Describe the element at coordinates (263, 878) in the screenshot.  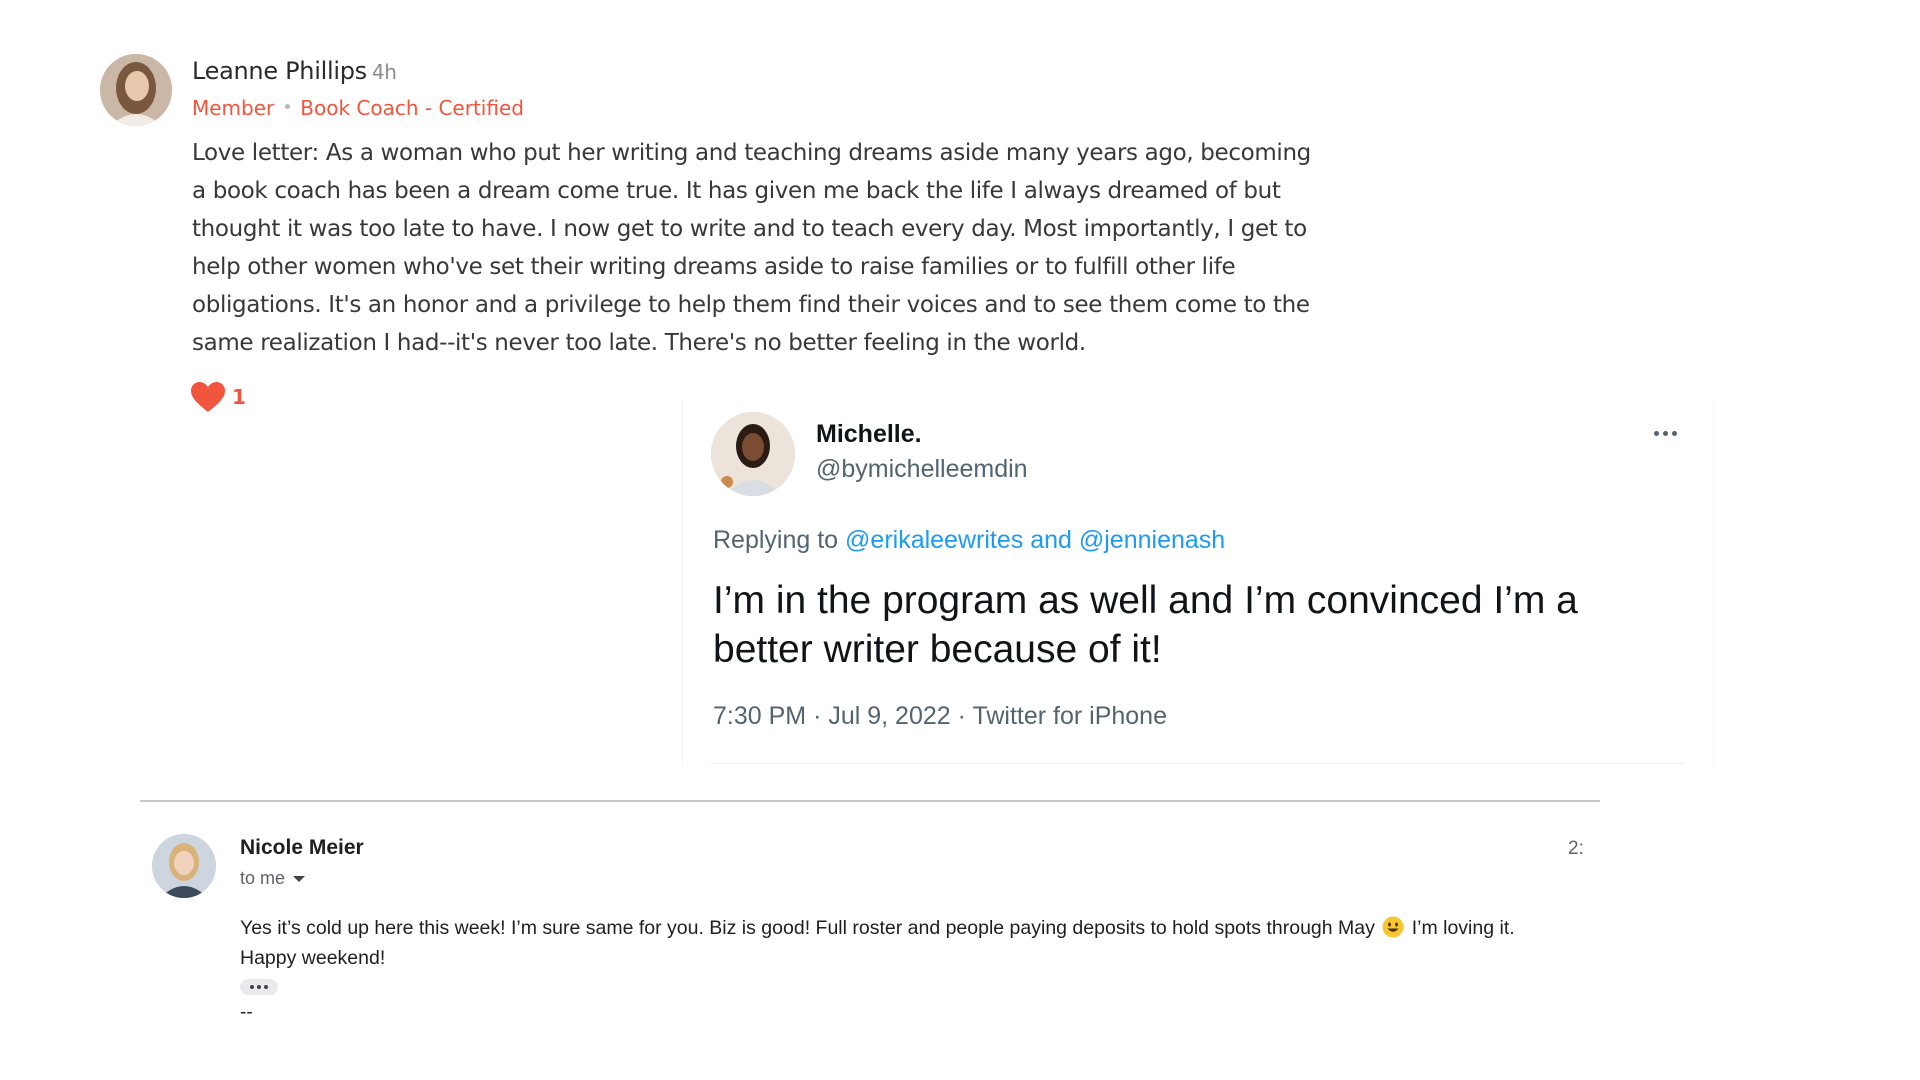
I see `recipient-label: to me` at that location.